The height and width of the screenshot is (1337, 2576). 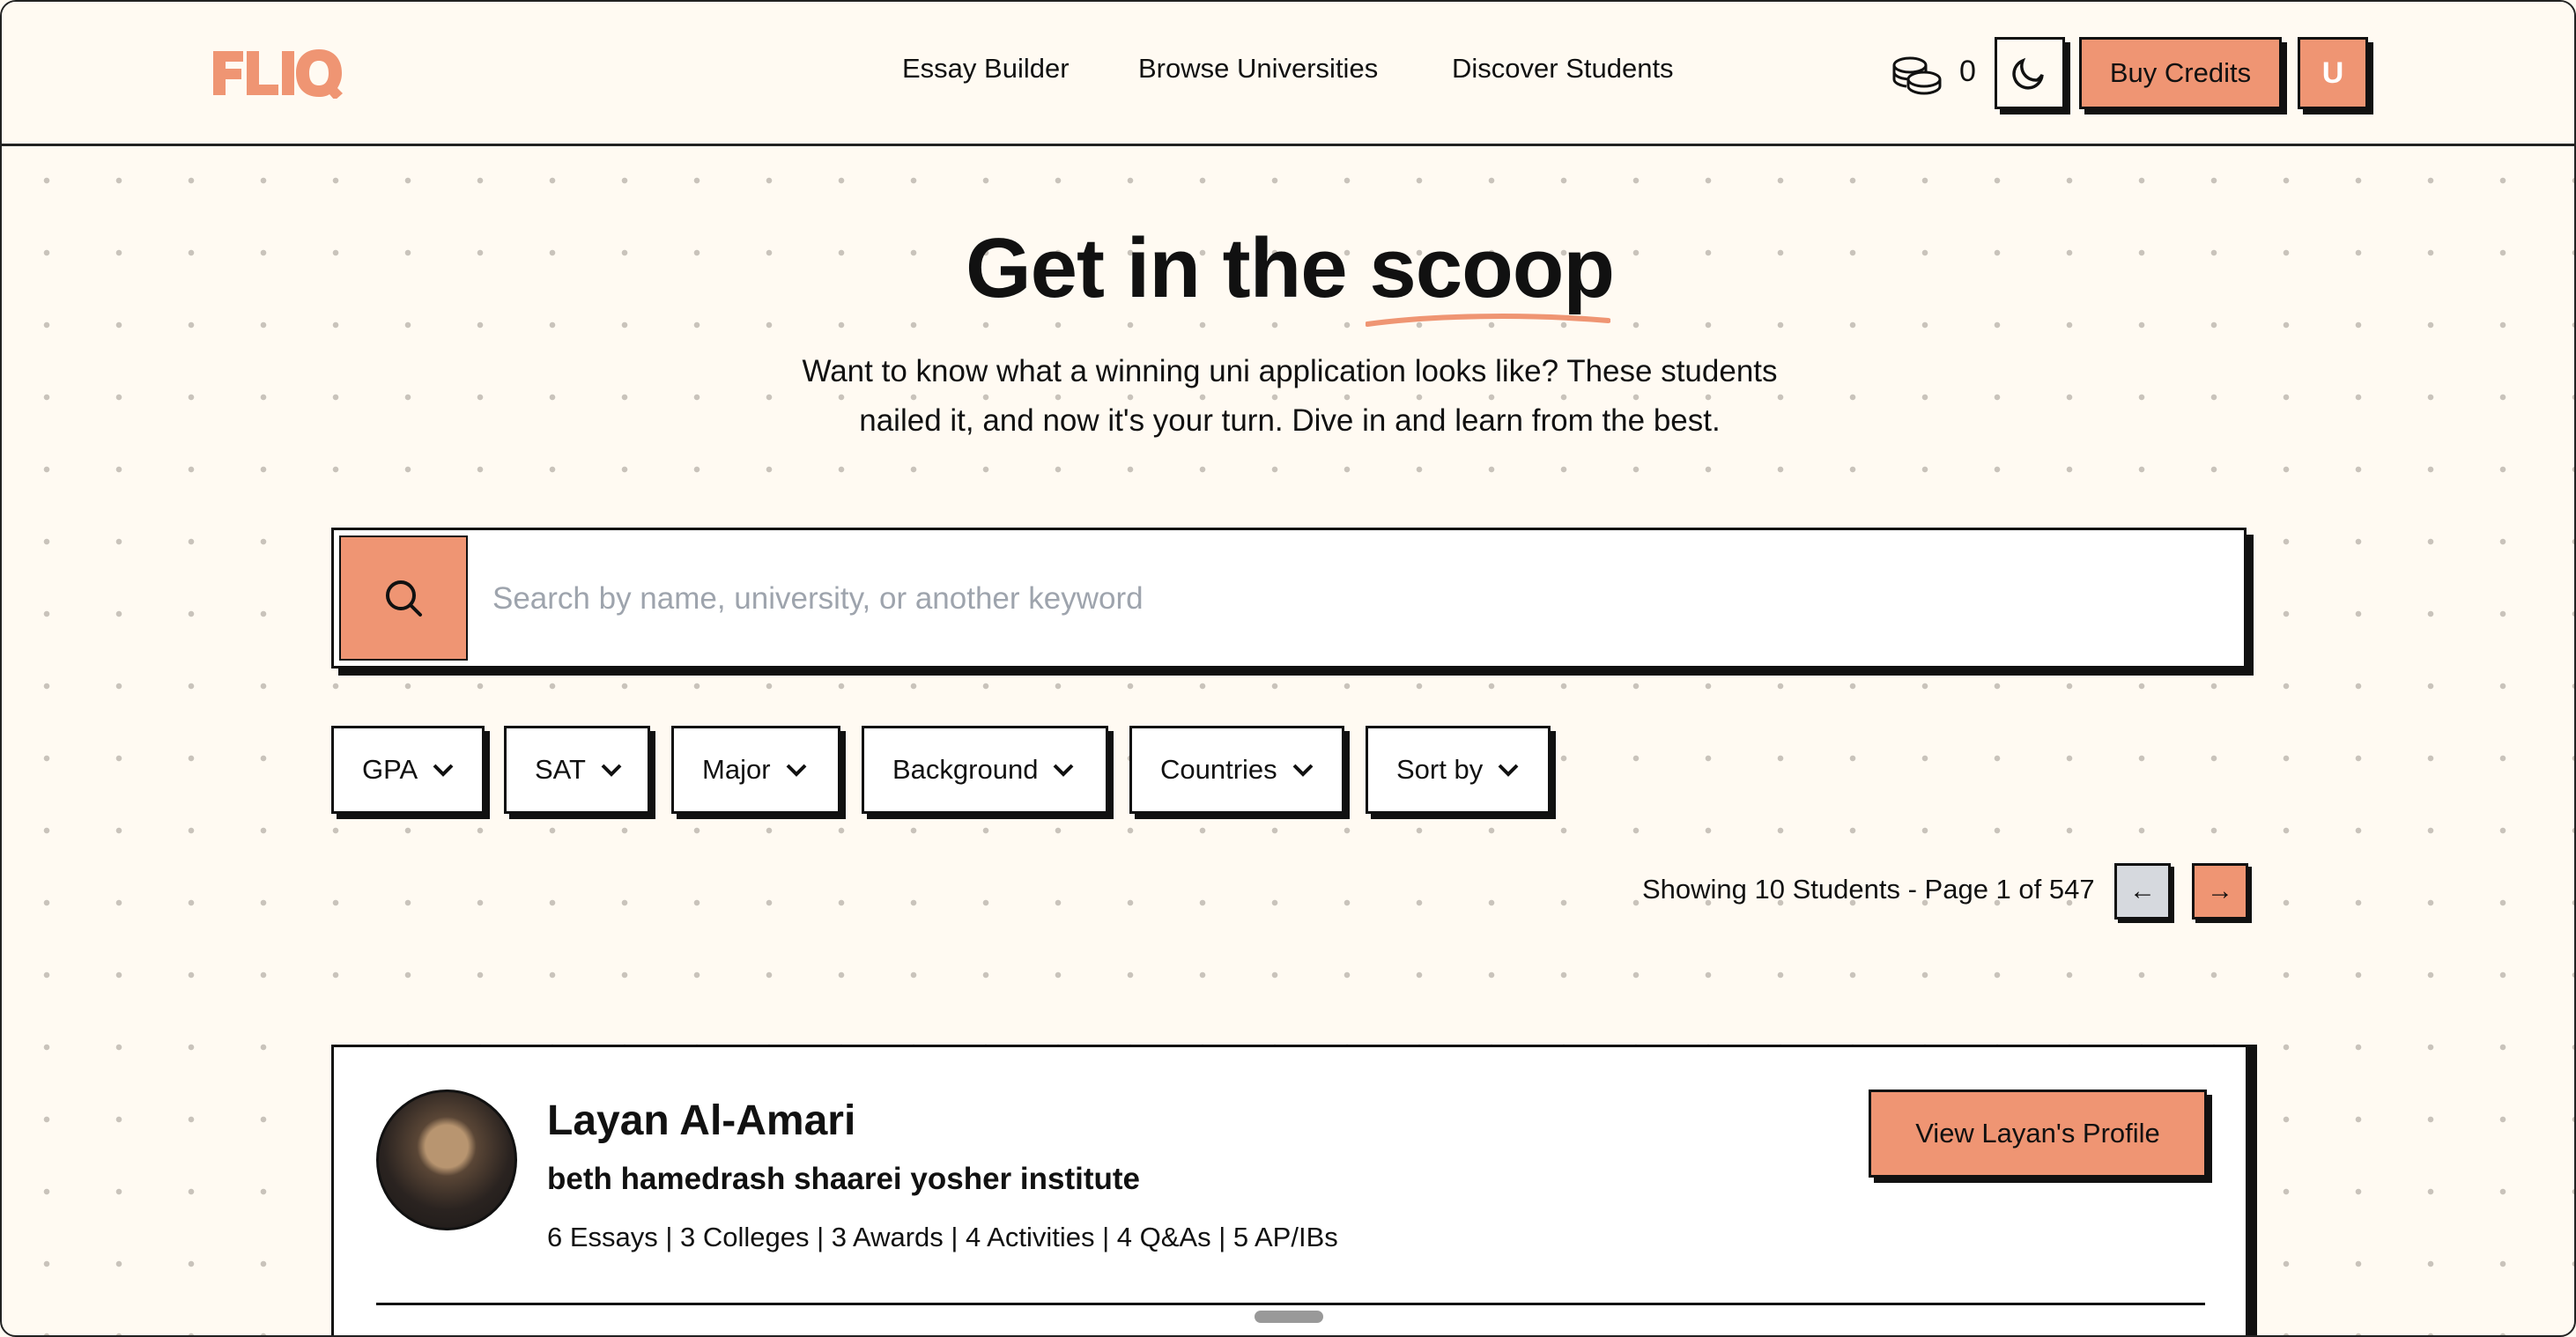 What do you see at coordinates (2220, 891) in the screenshot?
I see `next-page-button: →` at bounding box center [2220, 891].